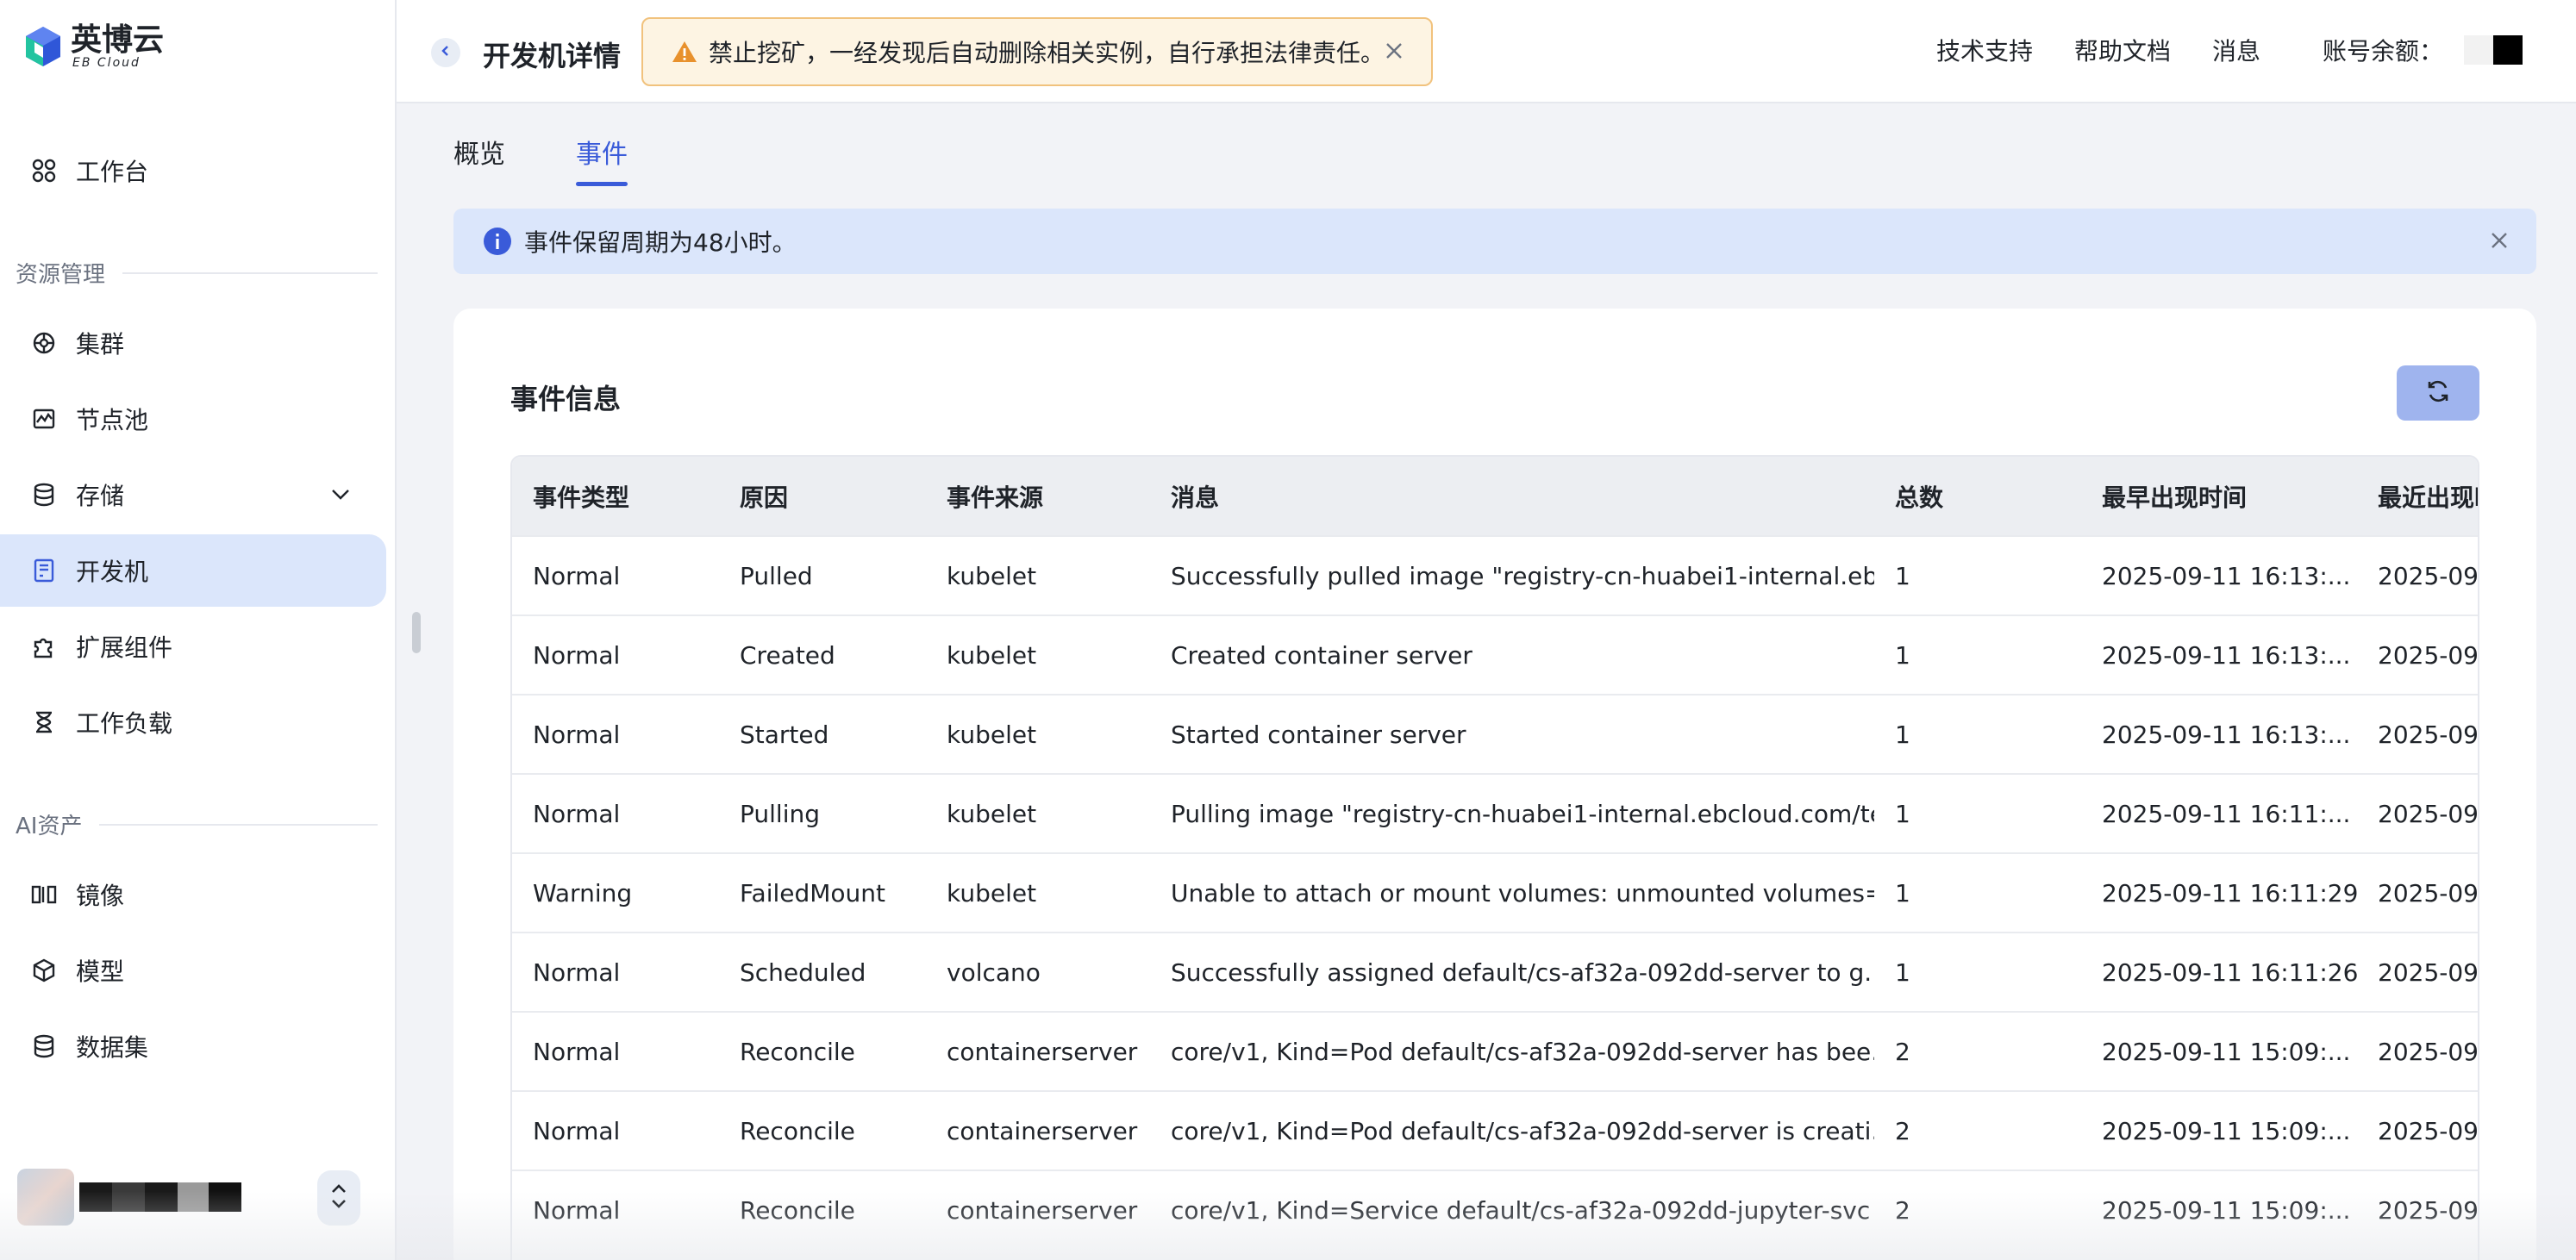  What do you see at coordinates (417, 633) in the screenshot?
I see `sidebar-resize-handle` at bounding box center [417, 633].